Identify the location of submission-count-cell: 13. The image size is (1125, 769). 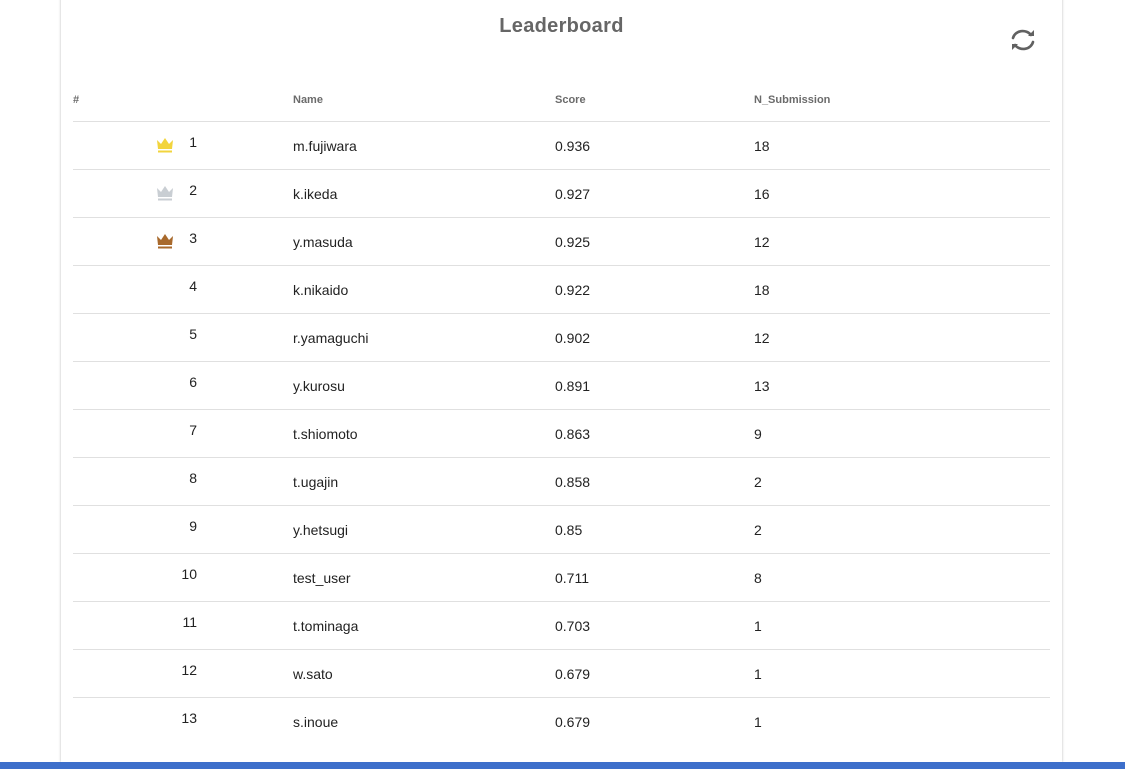
(902, 385).